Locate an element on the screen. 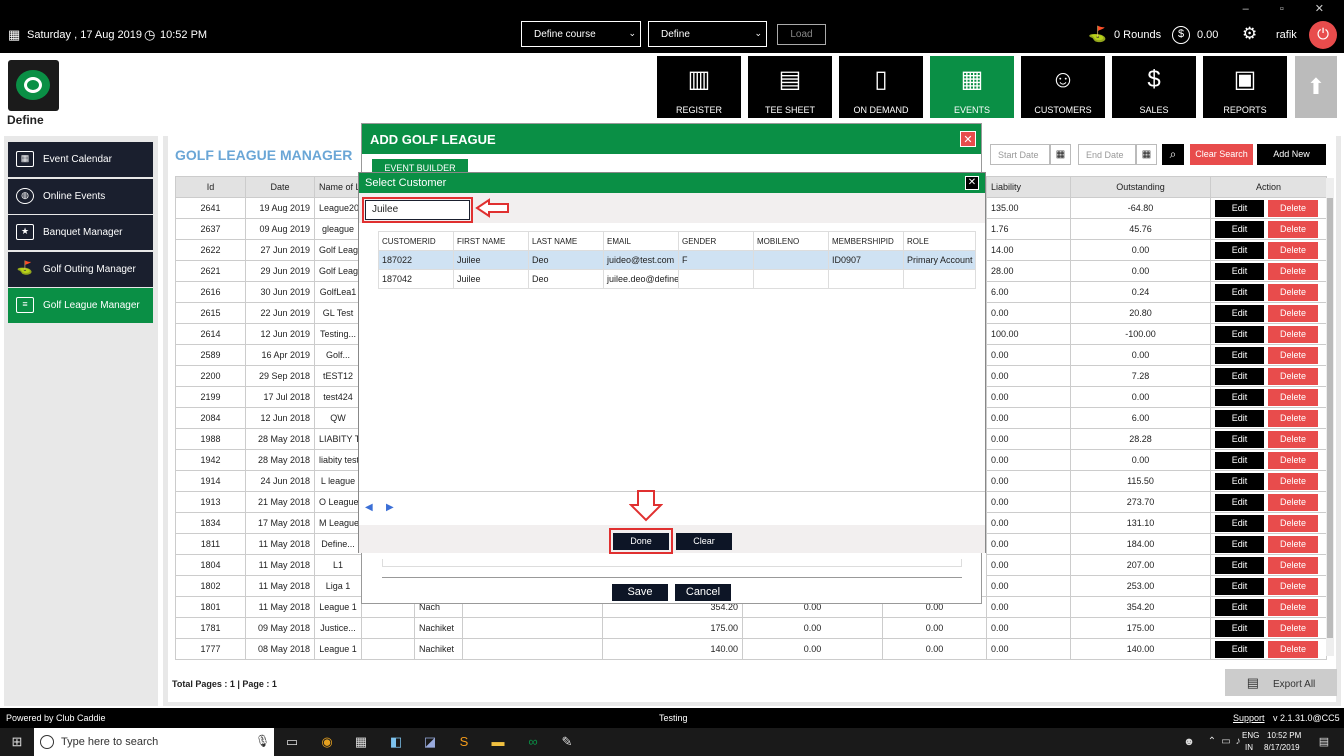  table-row: 0.00 7.28 Edit Delete is located at coordinates (1156, 376).